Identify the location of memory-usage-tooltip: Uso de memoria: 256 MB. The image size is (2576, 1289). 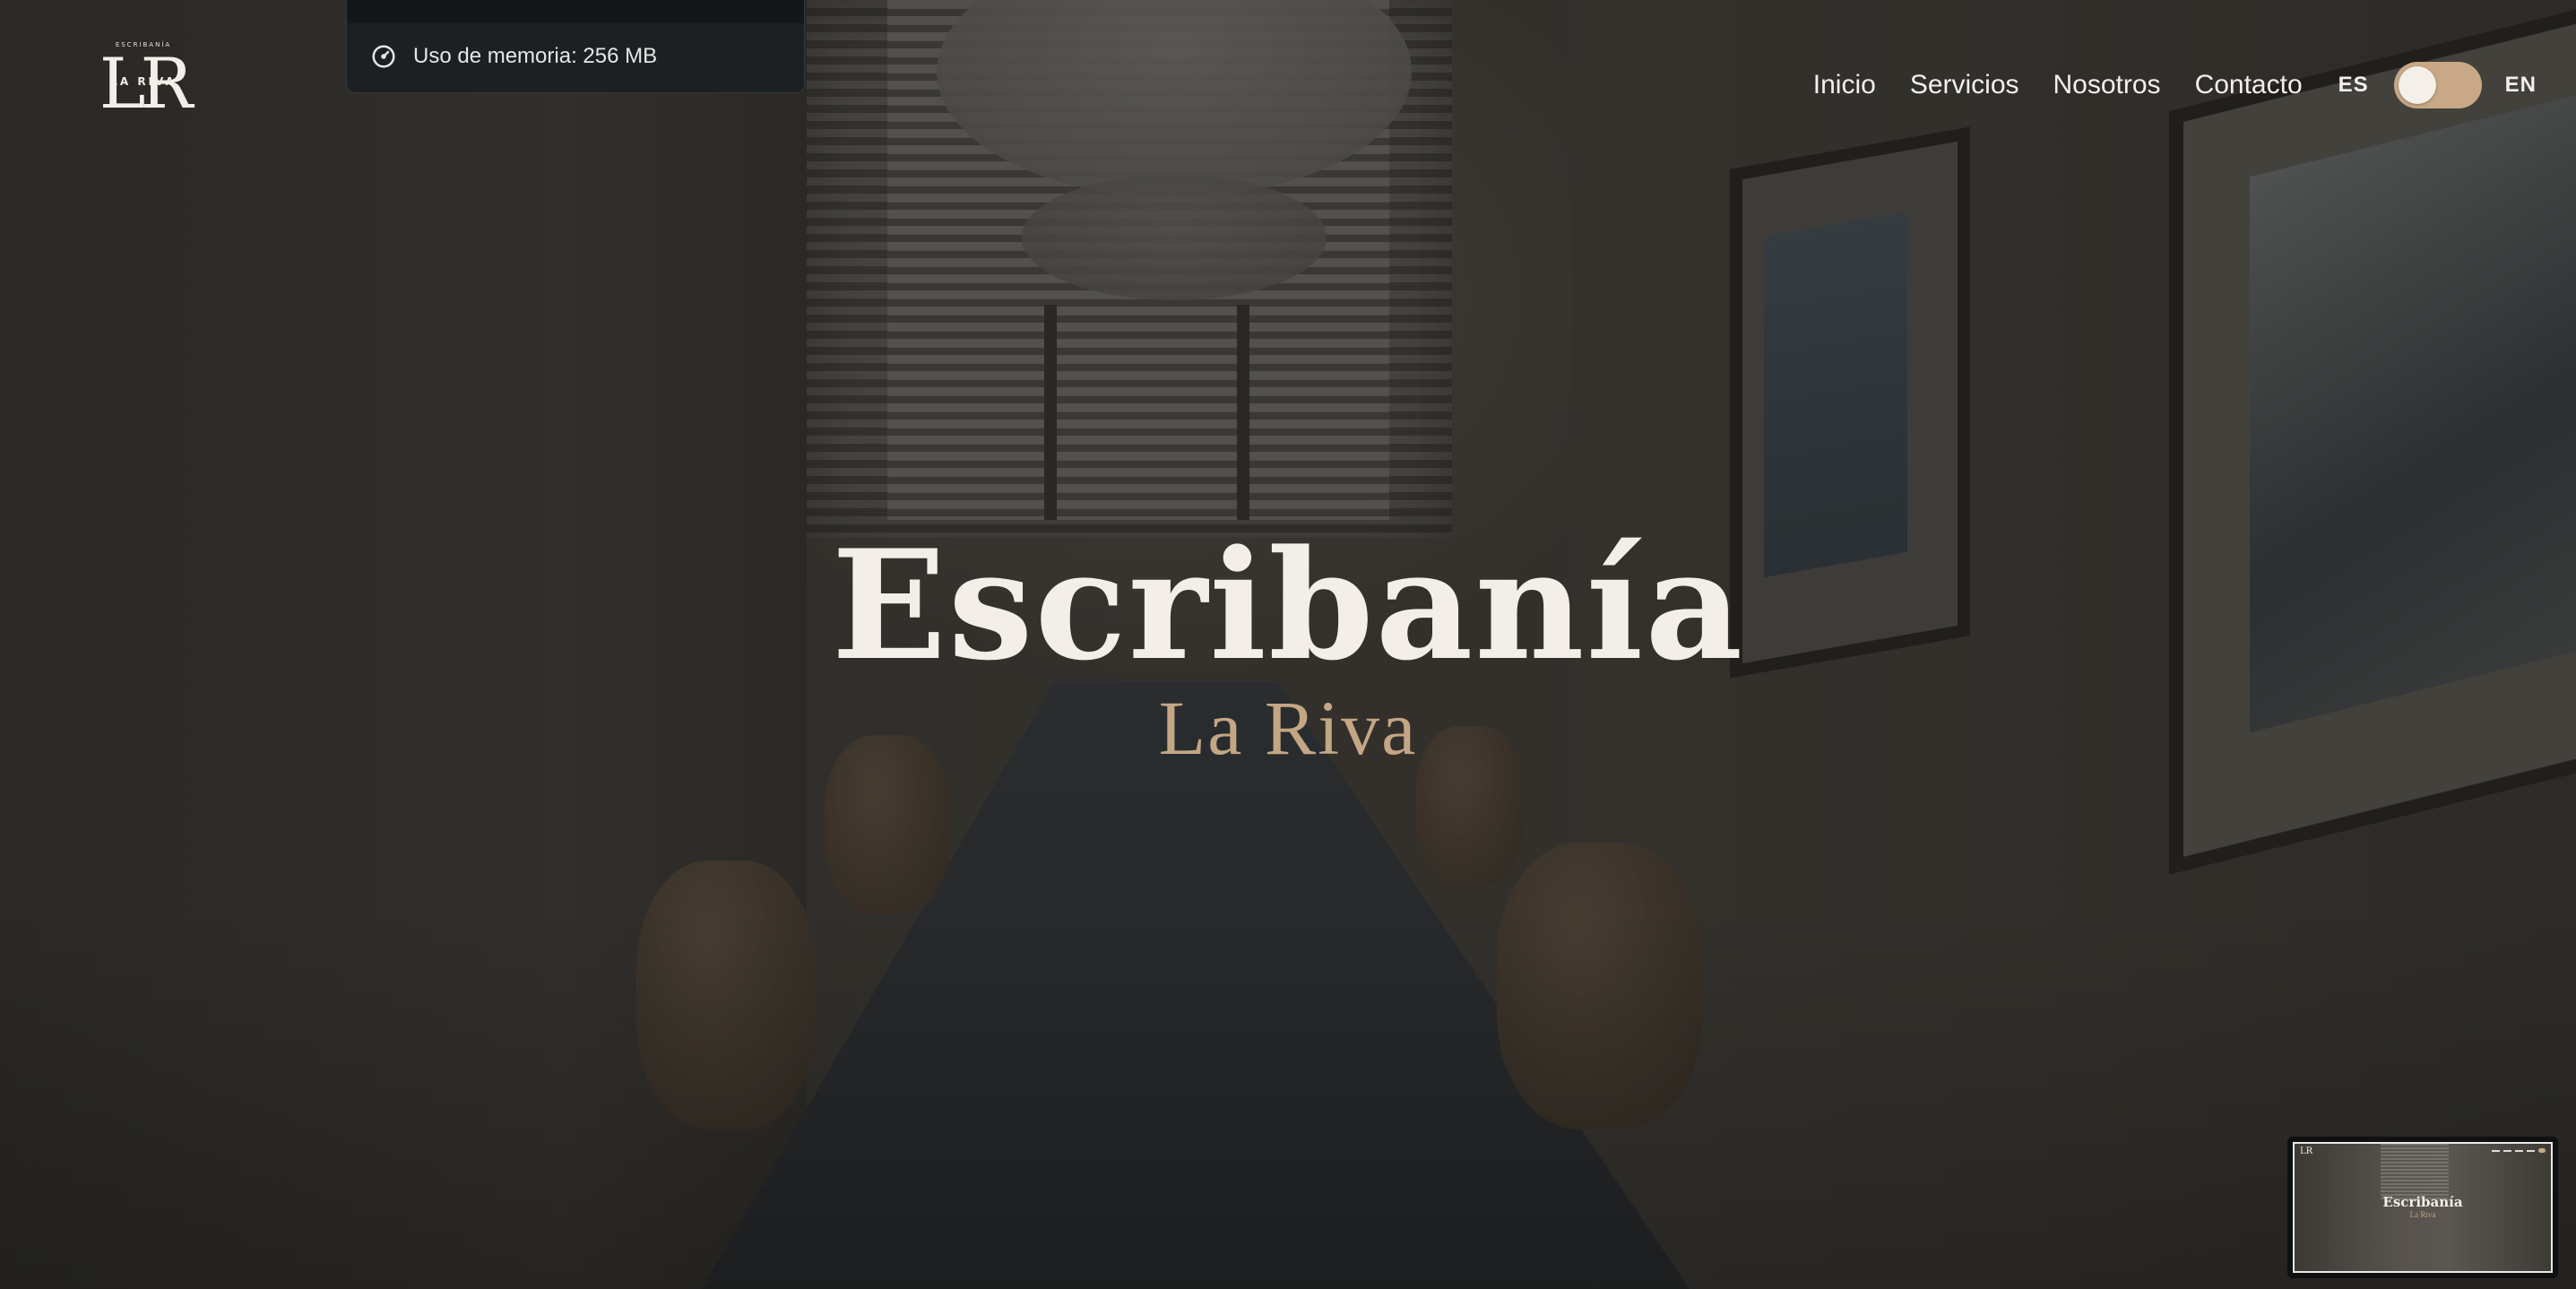
(575, 46).